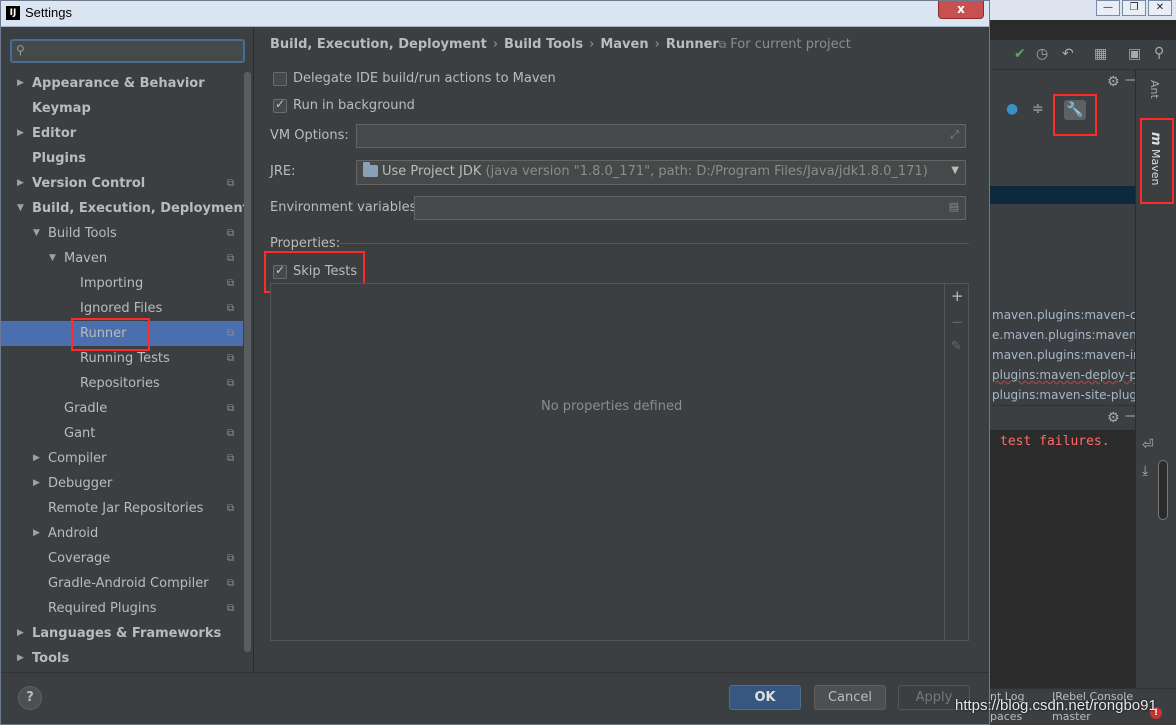  What do you see at coordinates (1148, 445) in the screenshot?
I see `wrap-icon: ⏎` at bounding box center [1148, 445].